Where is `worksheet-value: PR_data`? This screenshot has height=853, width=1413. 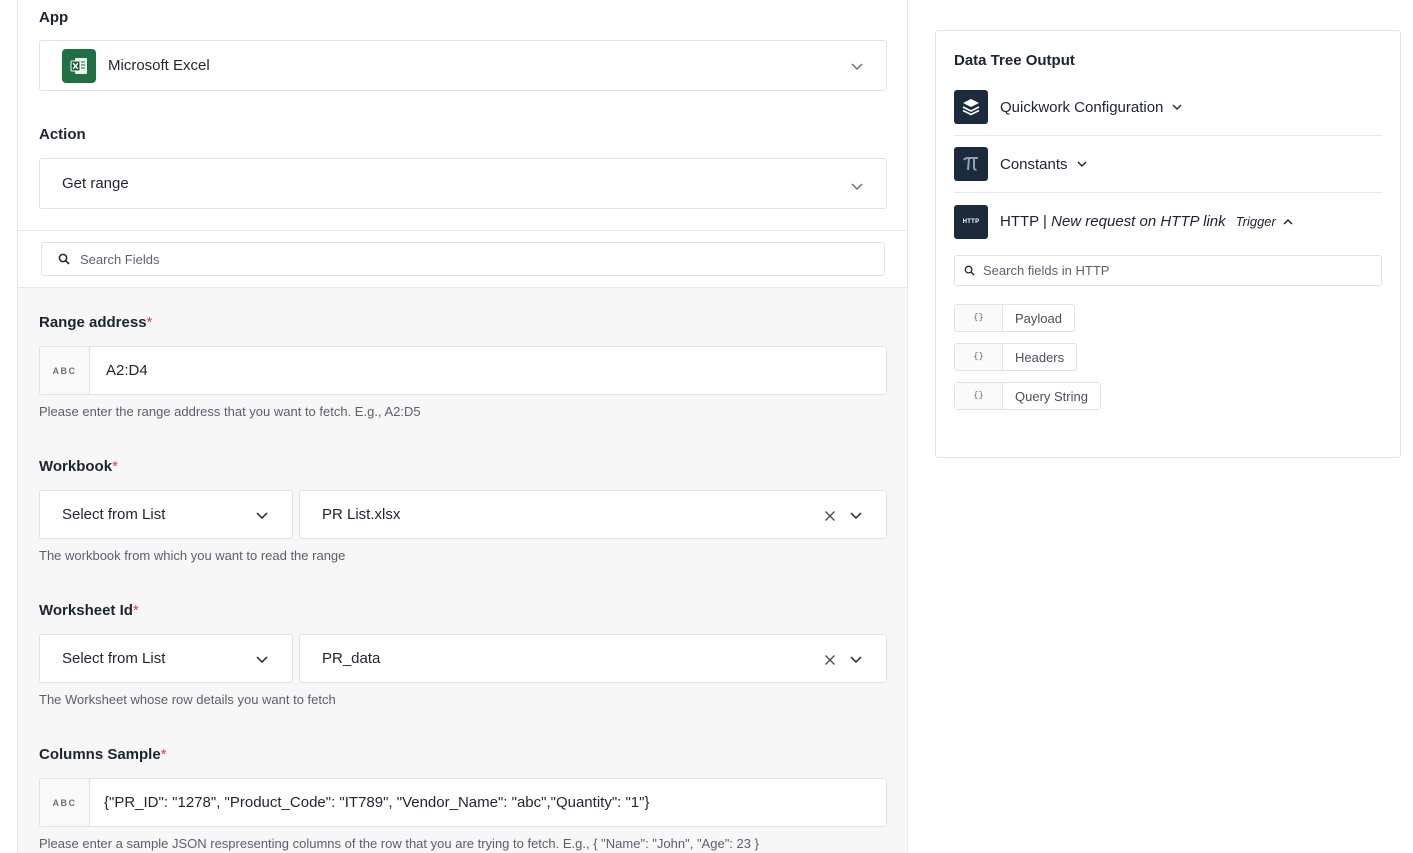
worksheet-value: PR_data is located at coordinates (351, 658).